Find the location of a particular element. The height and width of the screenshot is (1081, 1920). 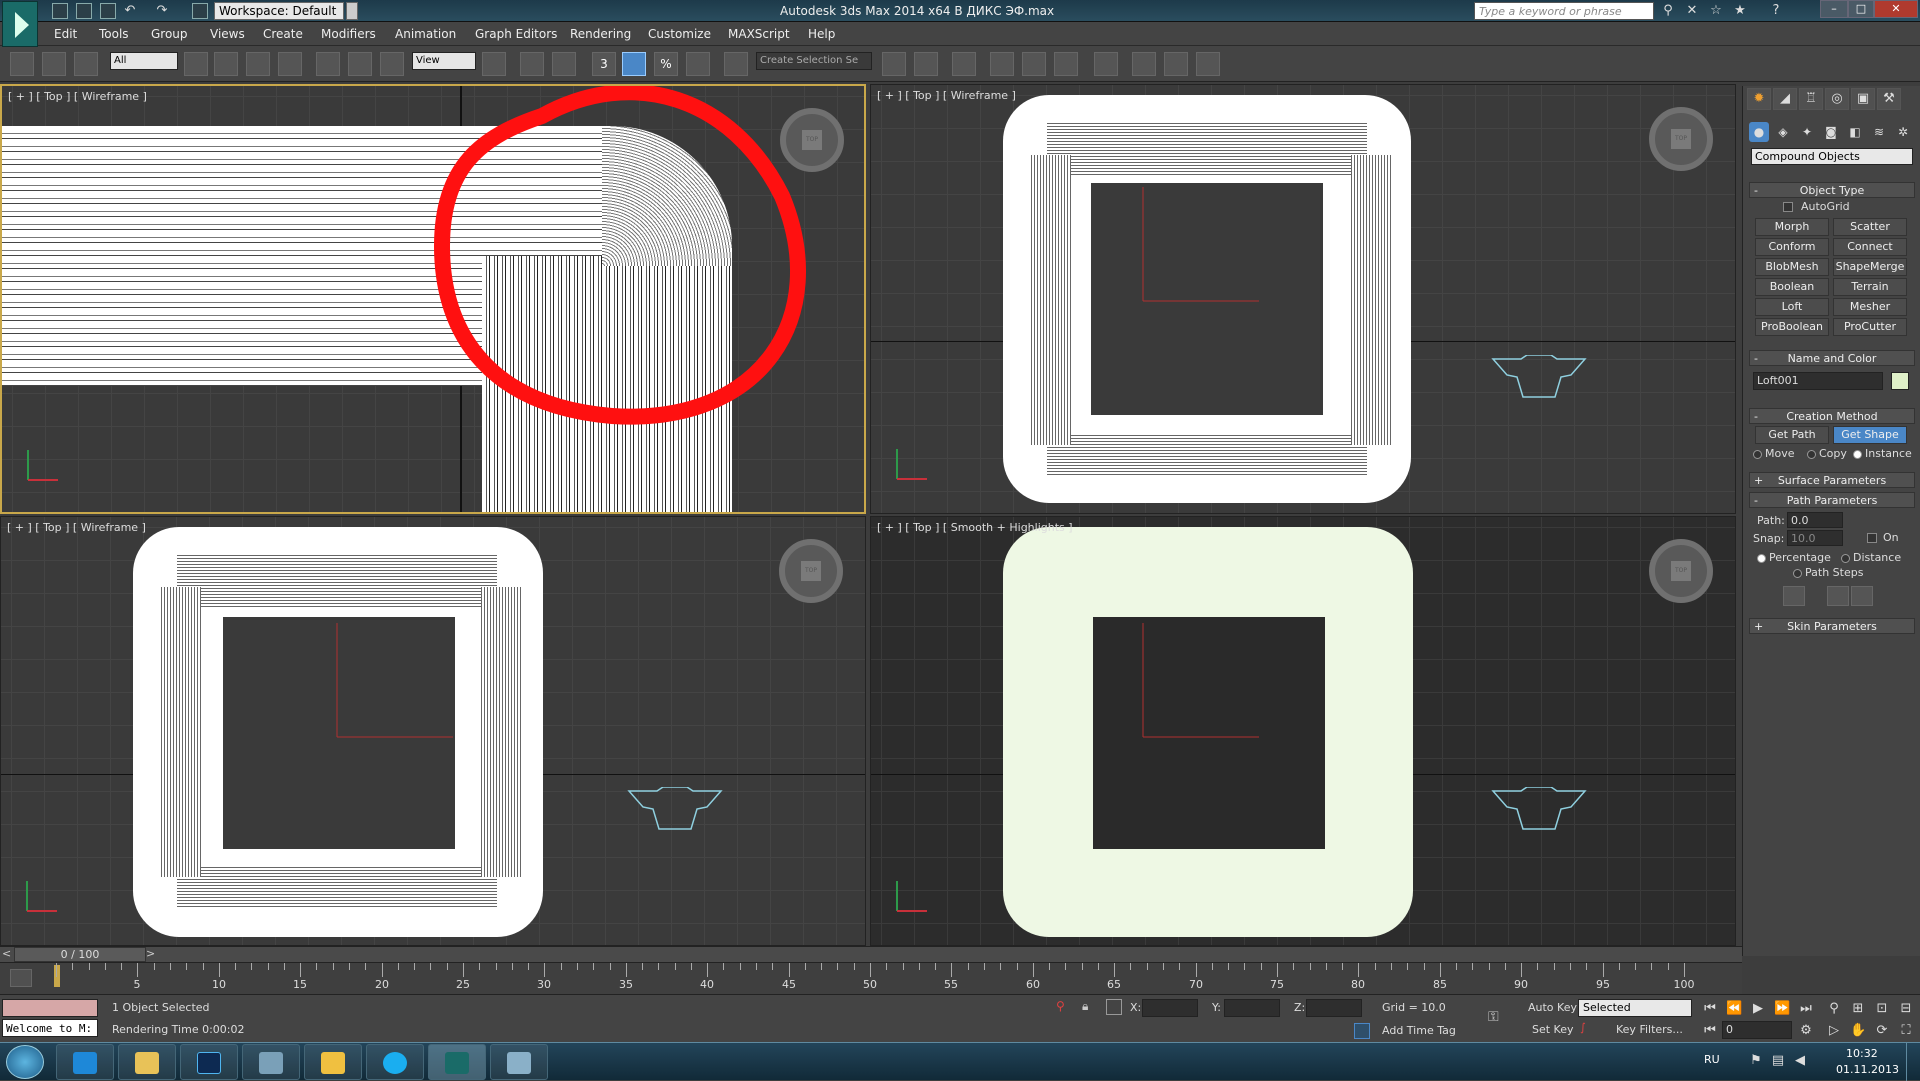

play-icon: ▶ is located at coordinates (1758, 1009).